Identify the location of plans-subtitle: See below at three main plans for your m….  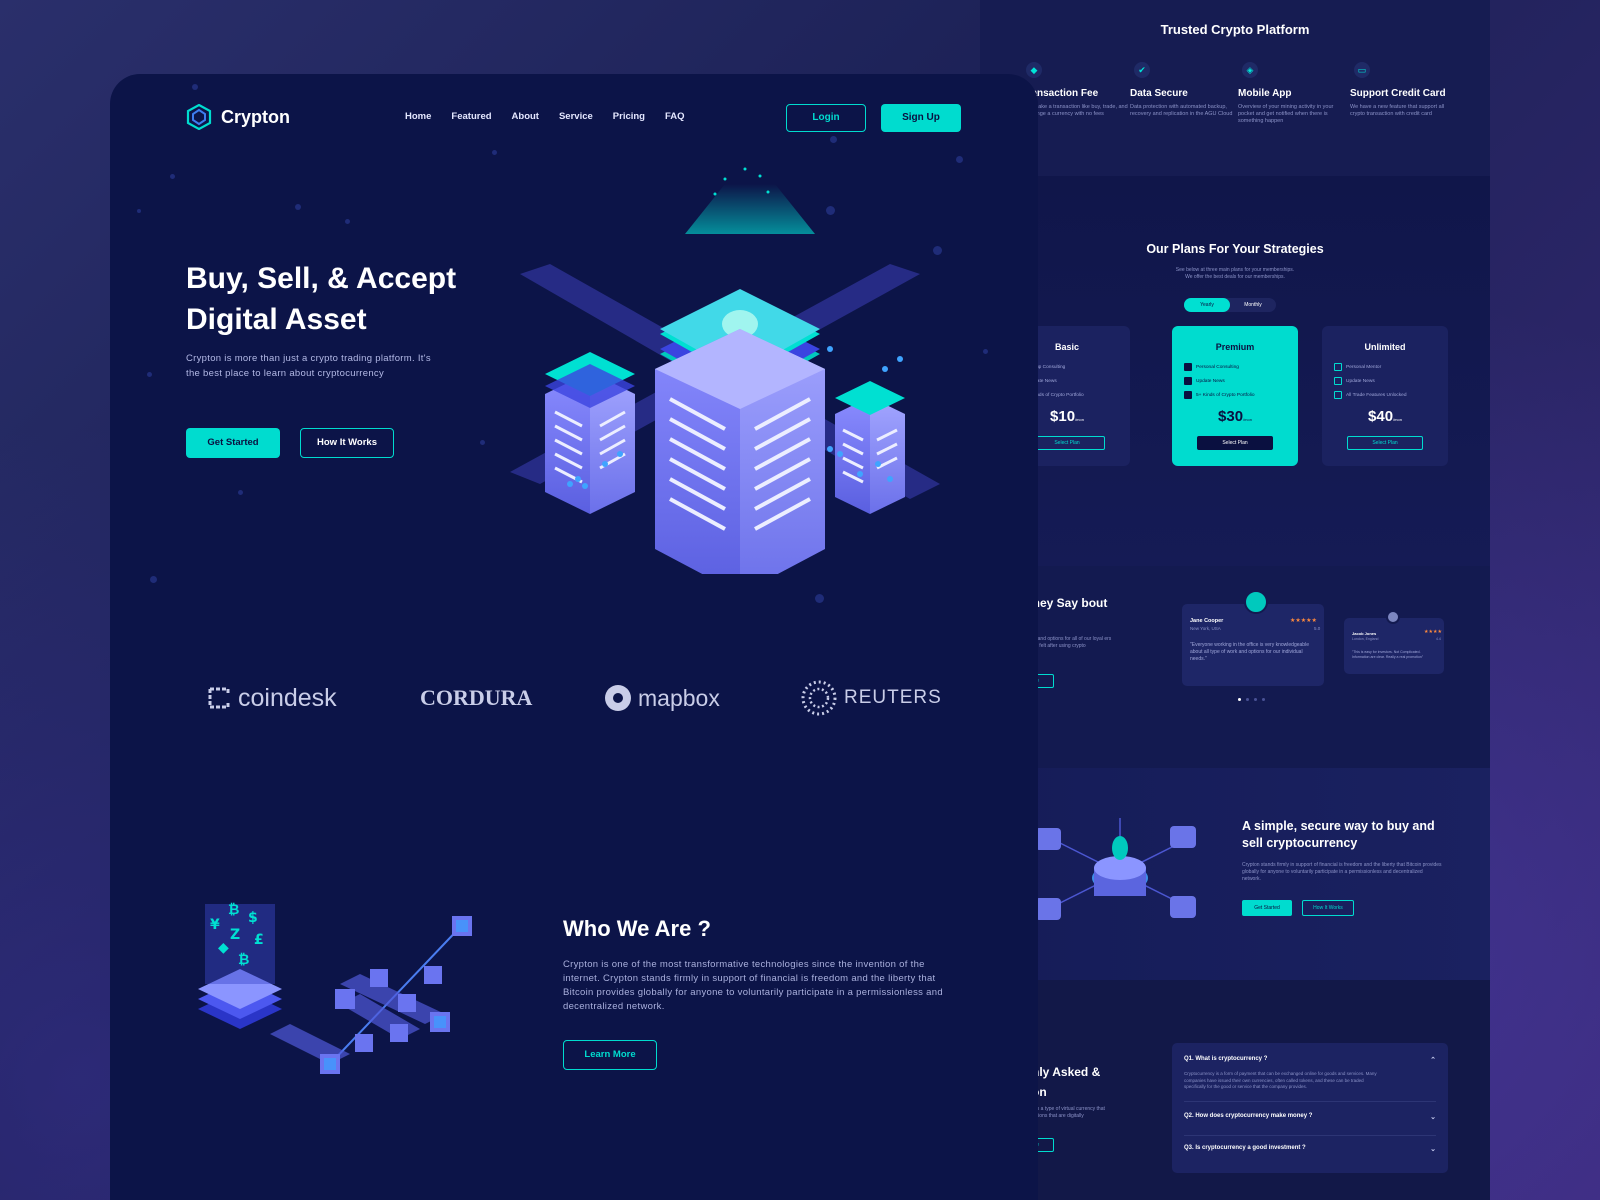
(1235, 274).